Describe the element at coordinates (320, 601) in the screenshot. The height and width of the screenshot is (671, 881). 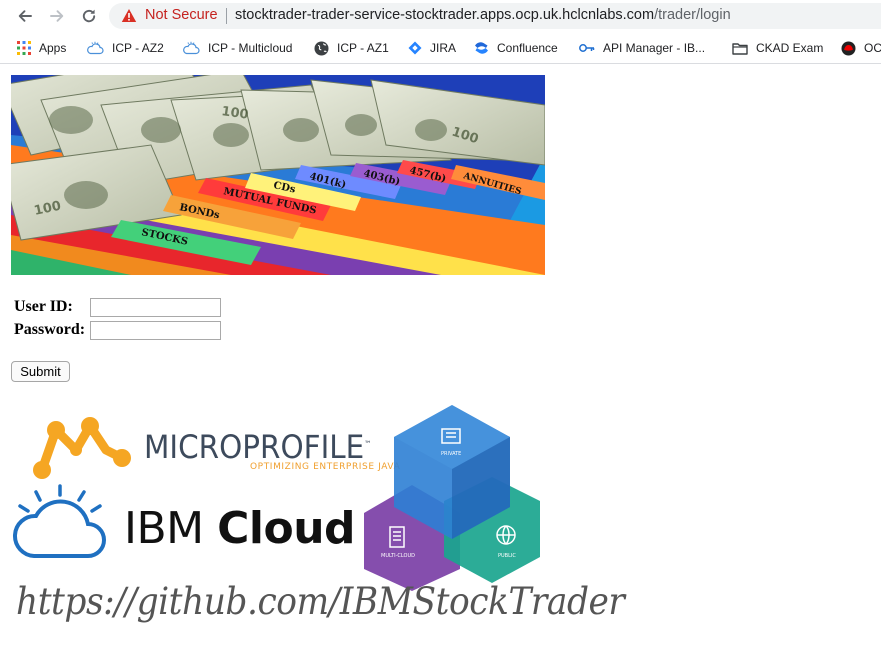
I see `github-url-text: https://github.com/IBMStockTrader` at that location.